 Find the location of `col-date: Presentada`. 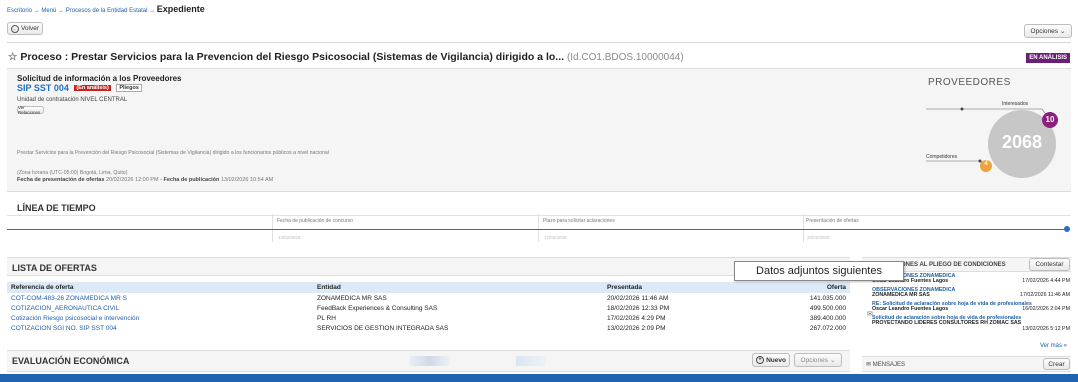

col-date: Presentada is located at coordinates (688, 287).